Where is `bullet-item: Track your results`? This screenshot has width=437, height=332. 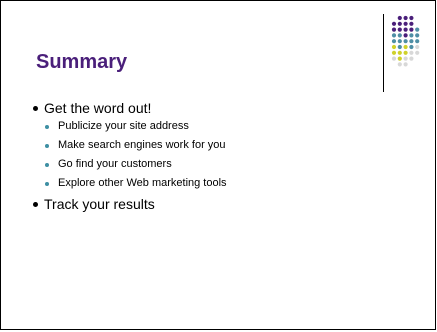 bullet-item: Track your results is located at coordinates (130, 204).